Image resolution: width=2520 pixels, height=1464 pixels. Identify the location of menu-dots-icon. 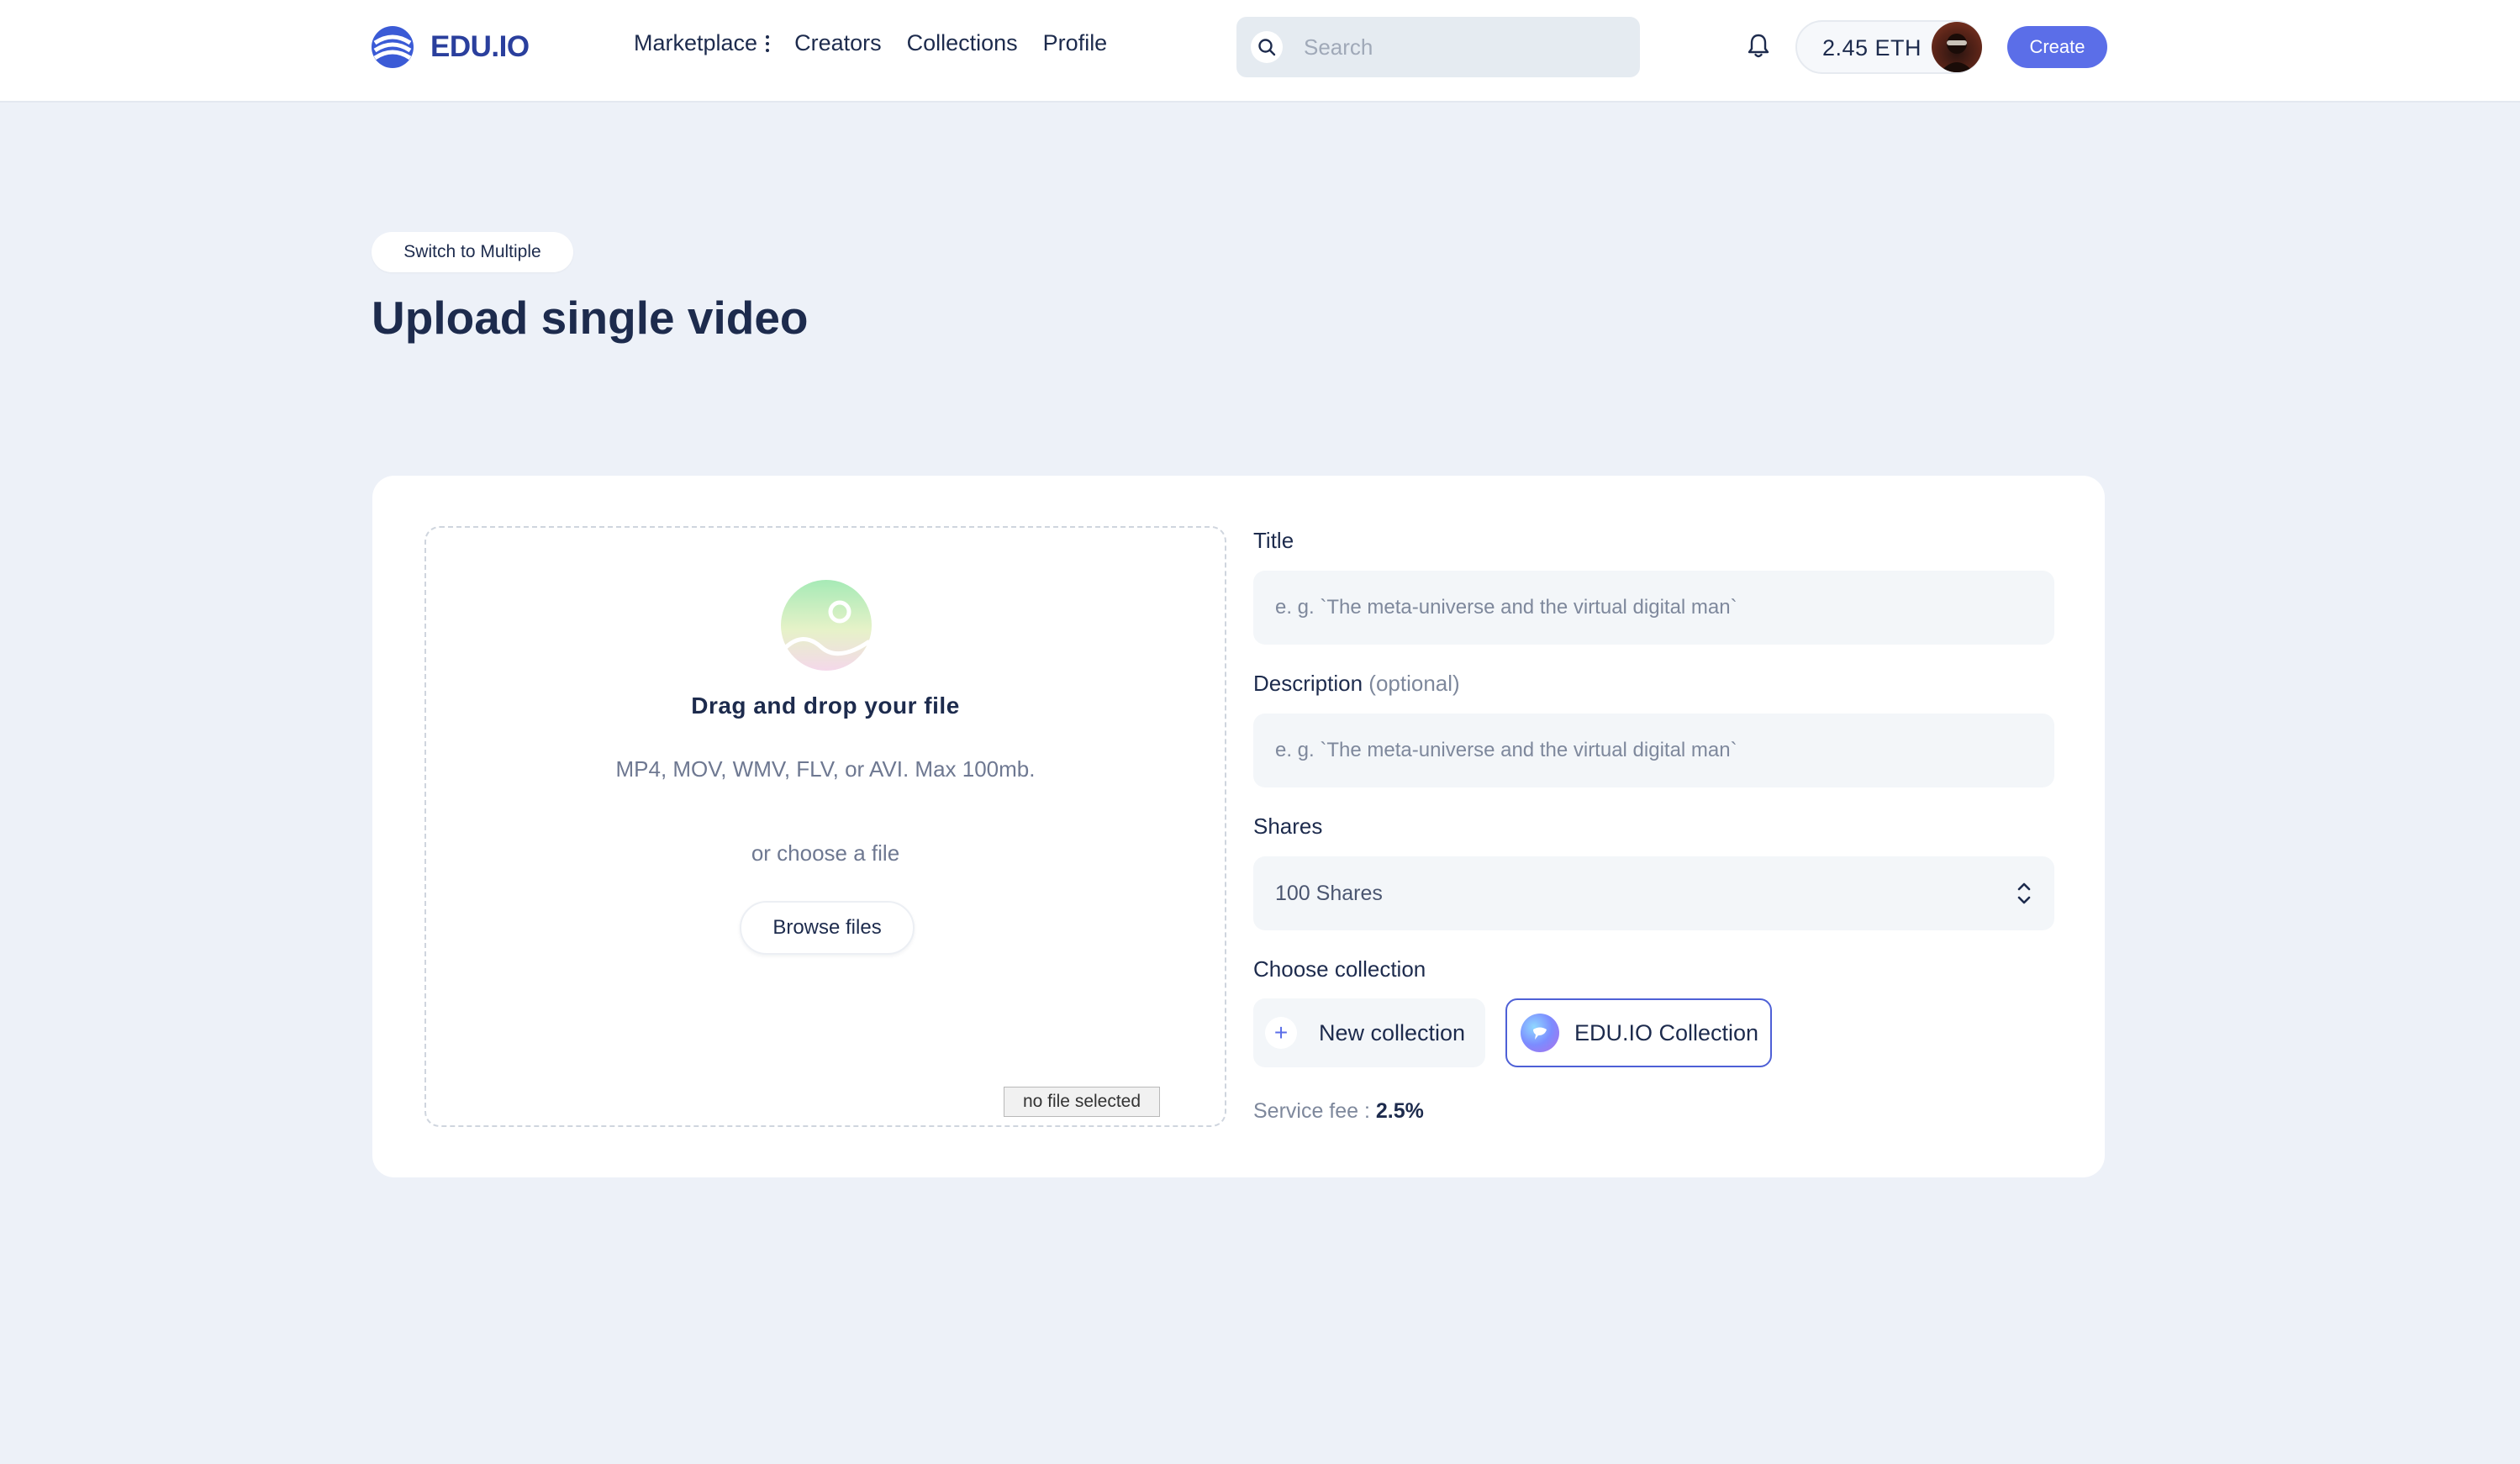
(768, 43).